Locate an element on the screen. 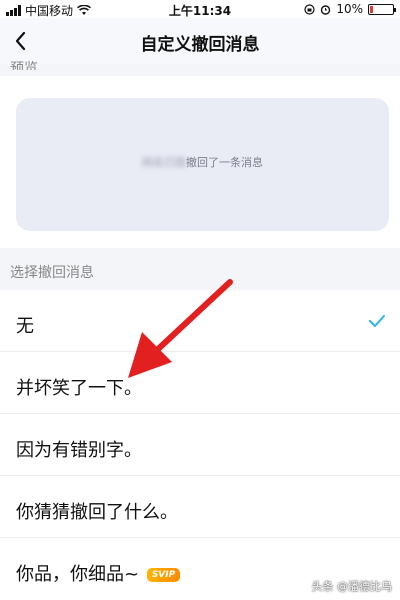 Image resolution: width=400 pixels, height=600 pixels. option-smirk: 并坏笑了一下。 is located at coordinates (200, 383).